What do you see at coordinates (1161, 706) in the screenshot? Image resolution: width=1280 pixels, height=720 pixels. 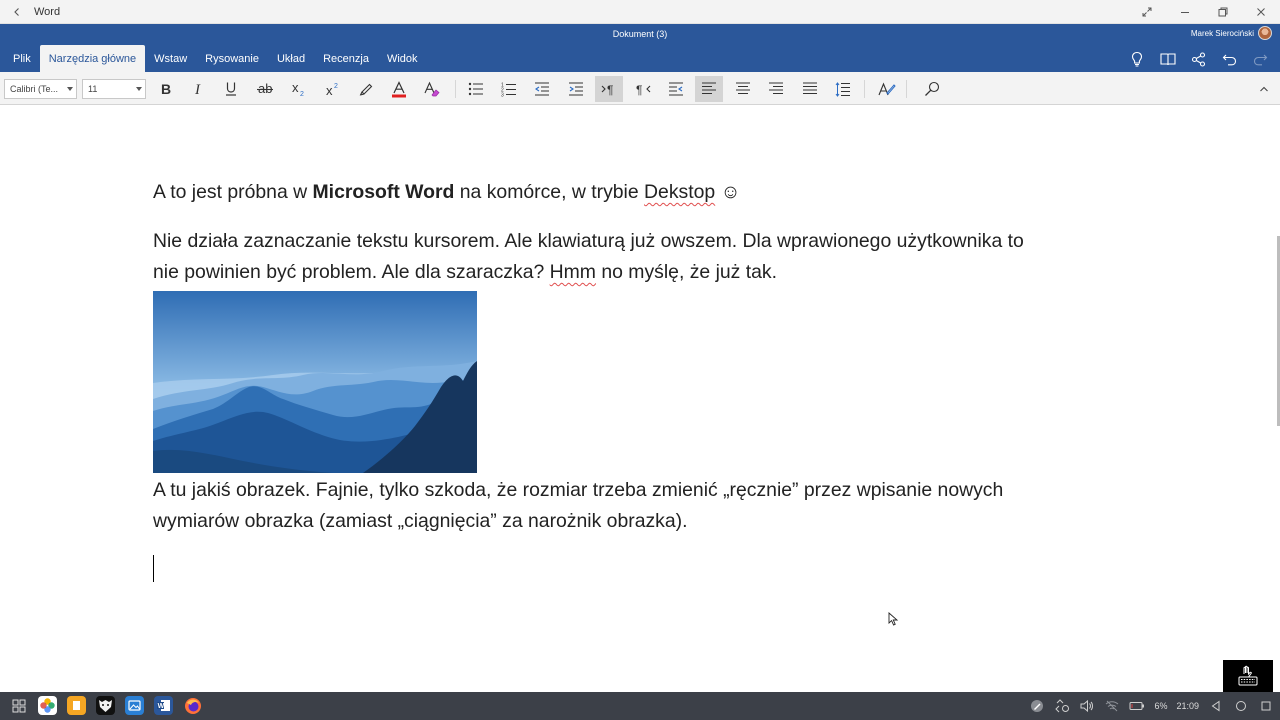 I see `battery-percentage: 6%` at bounding box center [1161, 706].